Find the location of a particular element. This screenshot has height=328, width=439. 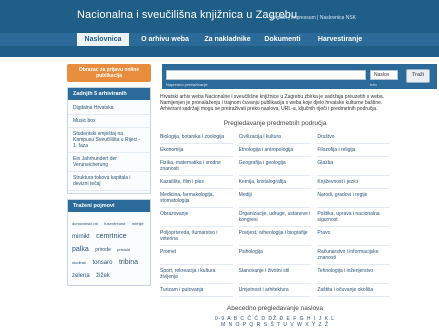

subject-link: Turizam i putovanja is located at coordinates (196, 290).